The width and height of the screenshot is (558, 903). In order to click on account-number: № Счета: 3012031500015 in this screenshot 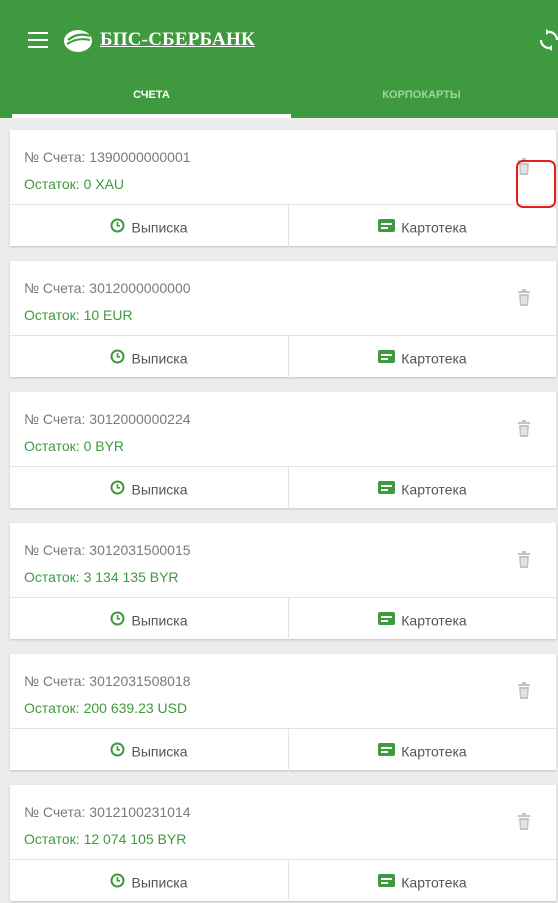, I will do `click(107, 550)`.